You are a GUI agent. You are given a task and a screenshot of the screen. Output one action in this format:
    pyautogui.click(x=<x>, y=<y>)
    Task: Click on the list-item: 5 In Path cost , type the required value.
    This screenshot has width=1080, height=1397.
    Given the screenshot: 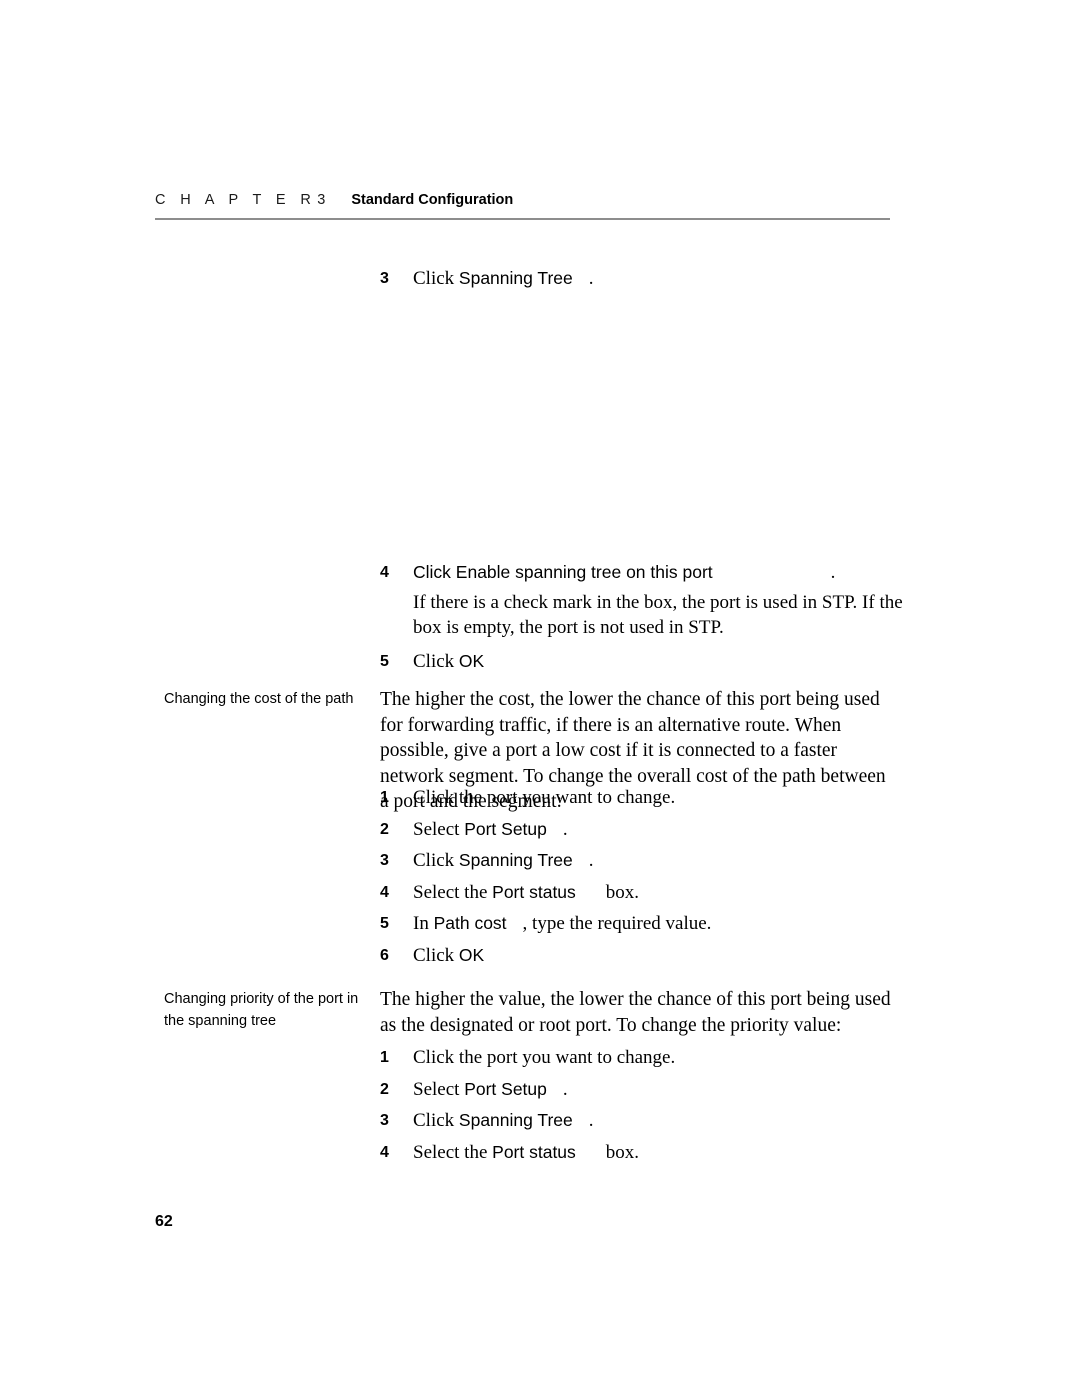 What is the action you would take?
    pyautogui.click(x=636, y=924)
    